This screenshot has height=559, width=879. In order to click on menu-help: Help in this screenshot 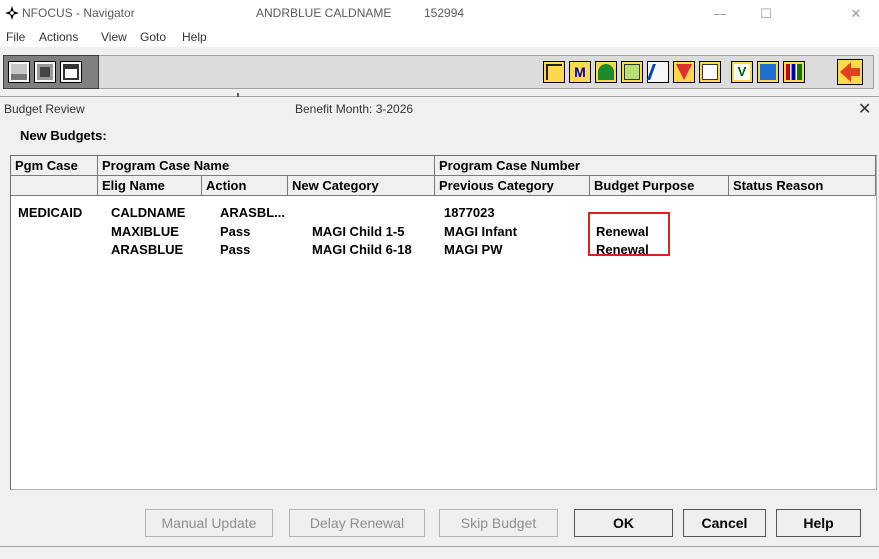, I will do `click(194, 37)`.